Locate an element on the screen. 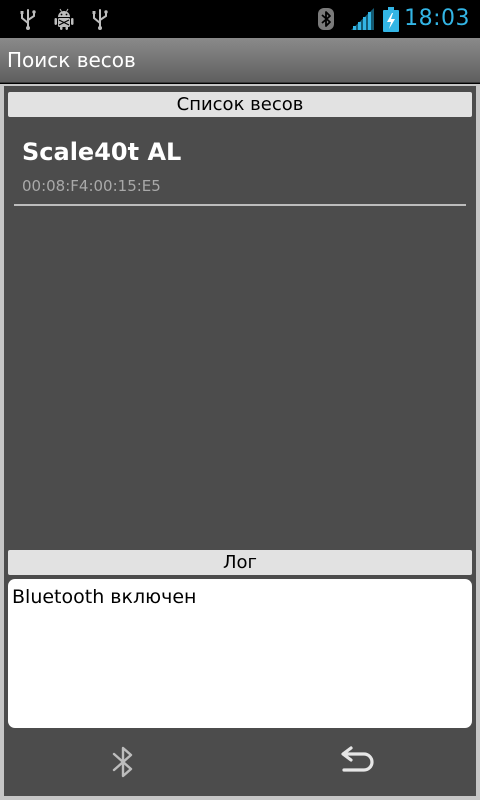  clock: 18:03 is located at coordinates (437, 18).